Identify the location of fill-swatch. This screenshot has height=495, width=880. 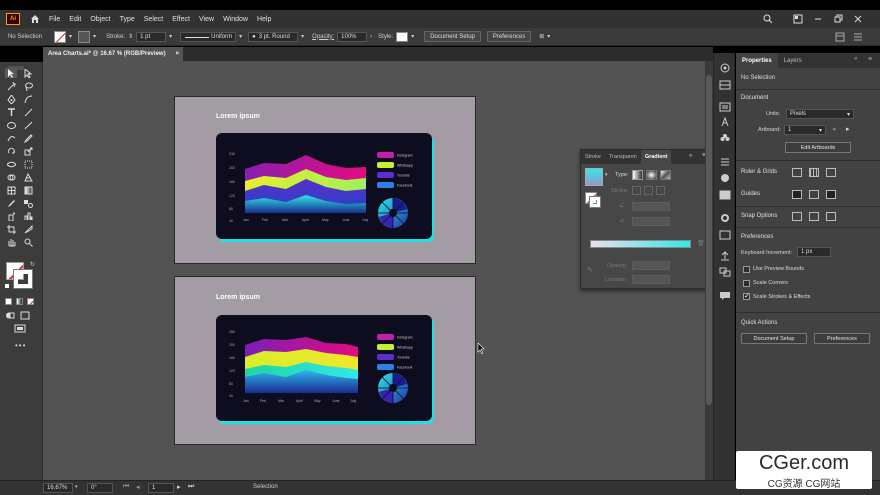
(60, 36).